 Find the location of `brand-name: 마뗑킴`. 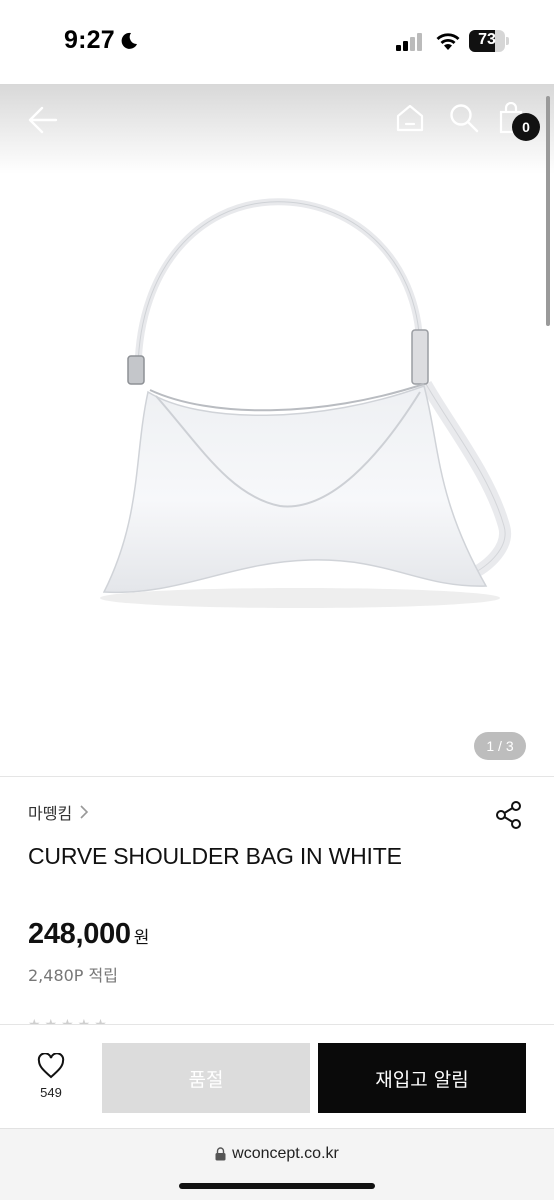

brand-name: 마뗑킴 is located at coordinates (50, 813).